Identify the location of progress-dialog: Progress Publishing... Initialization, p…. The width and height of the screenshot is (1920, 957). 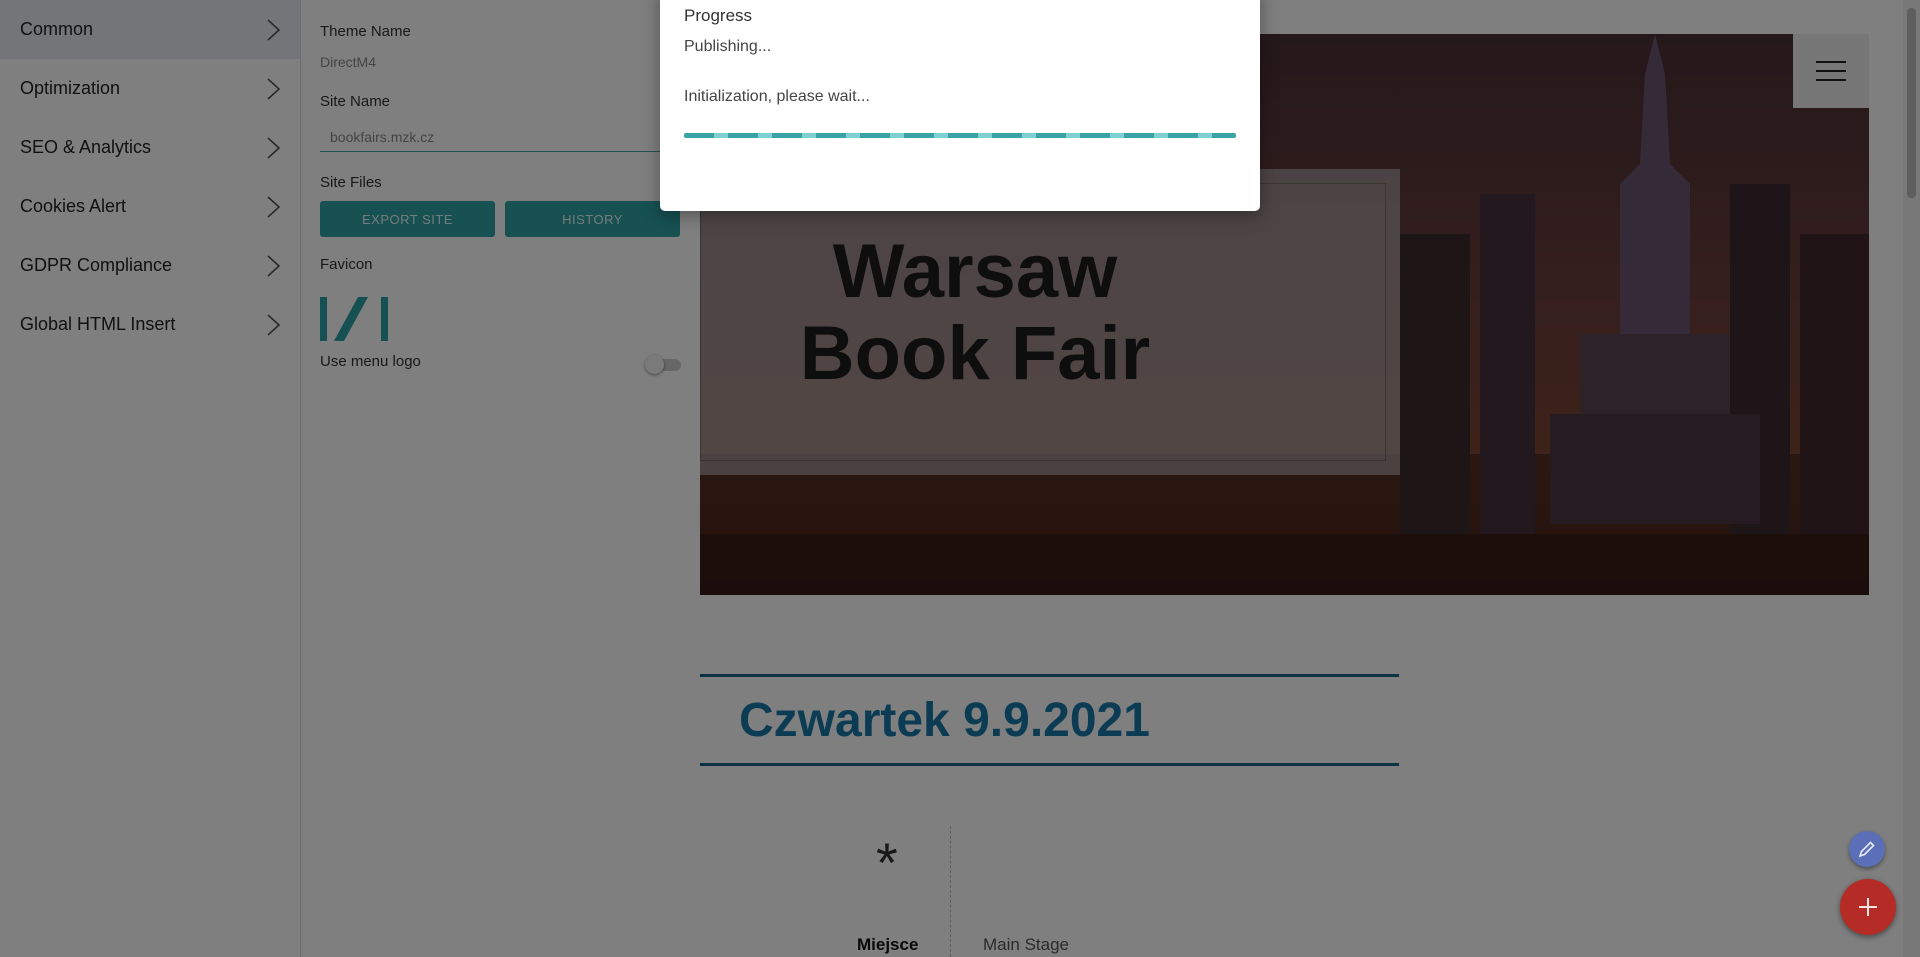
(960, 105).